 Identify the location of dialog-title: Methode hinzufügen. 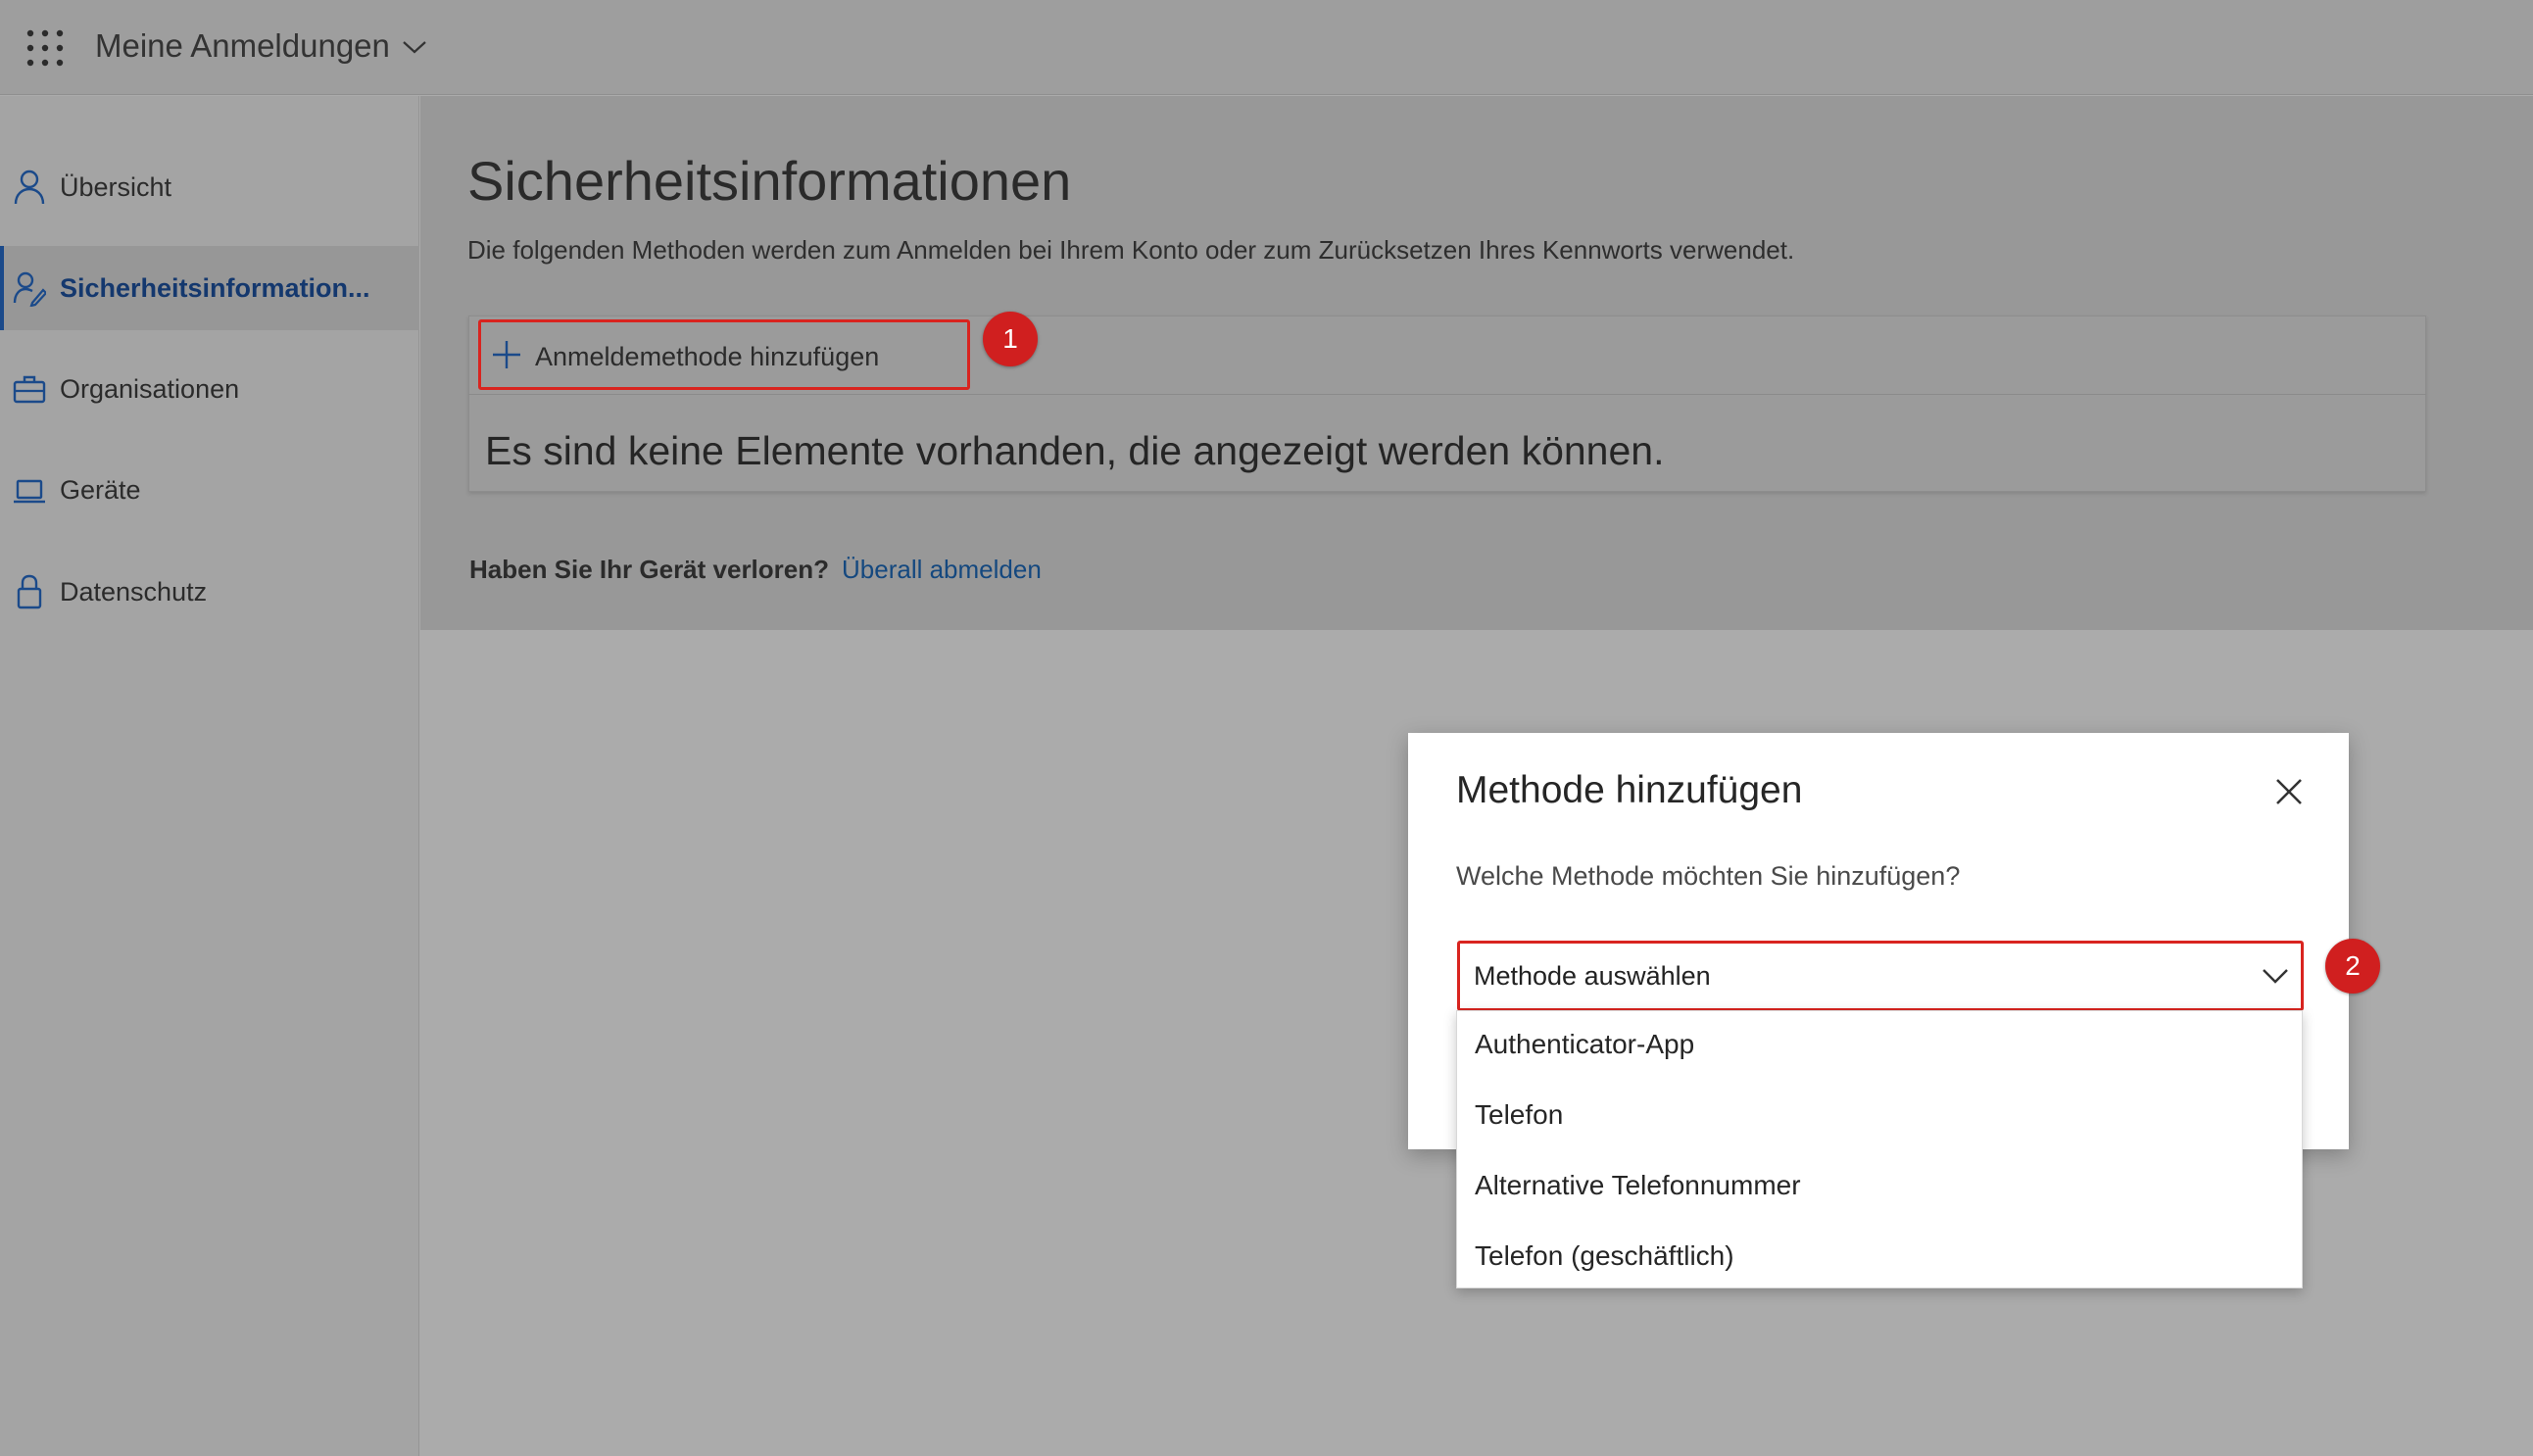
(1629, 790).